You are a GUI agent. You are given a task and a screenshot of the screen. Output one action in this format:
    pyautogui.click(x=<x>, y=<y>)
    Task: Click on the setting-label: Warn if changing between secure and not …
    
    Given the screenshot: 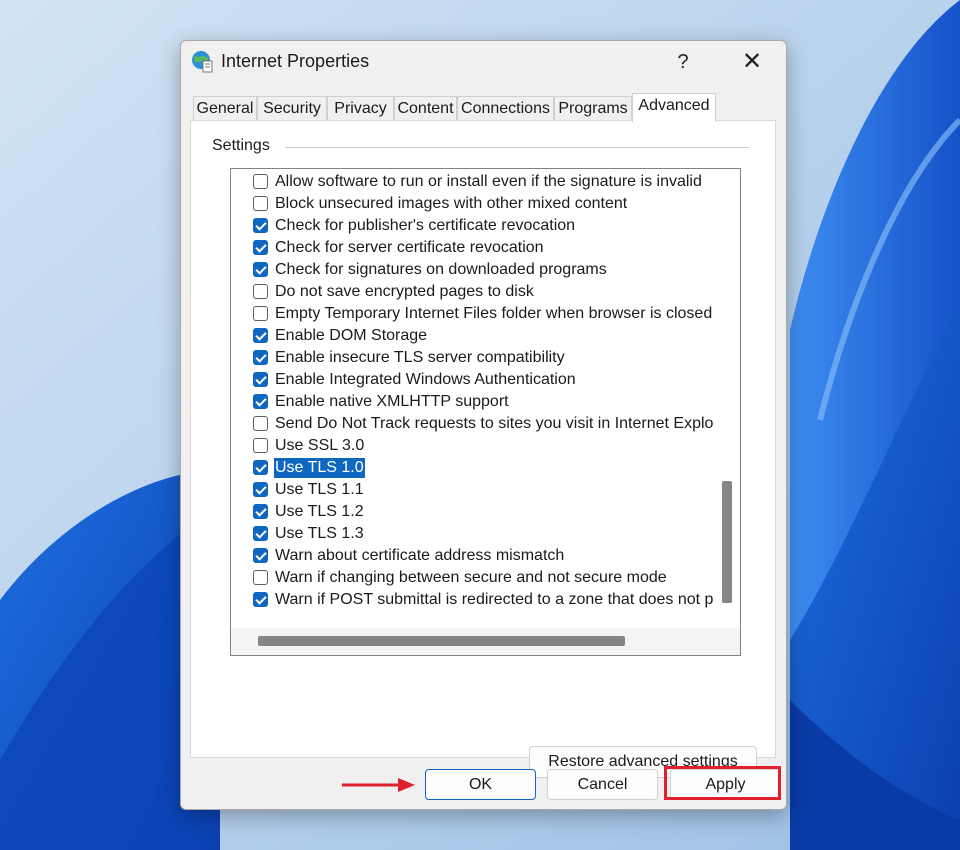 What is the action you would take?
    pyautogui.click(x=471, y=577)
    